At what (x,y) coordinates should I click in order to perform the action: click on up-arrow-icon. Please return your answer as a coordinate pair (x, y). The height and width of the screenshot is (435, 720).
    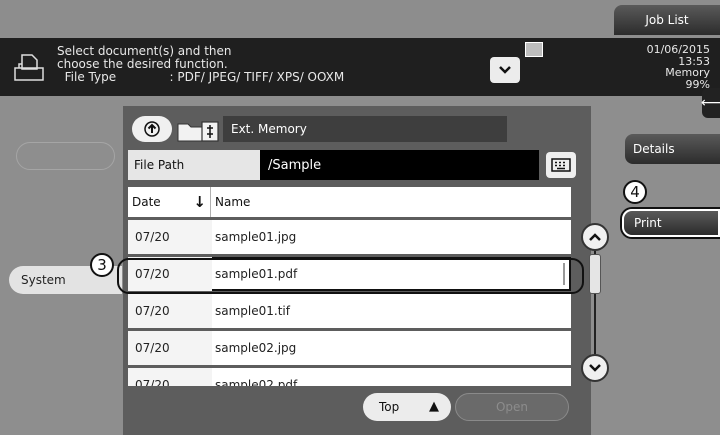
    Looking at the image, I should click on (152, 129).